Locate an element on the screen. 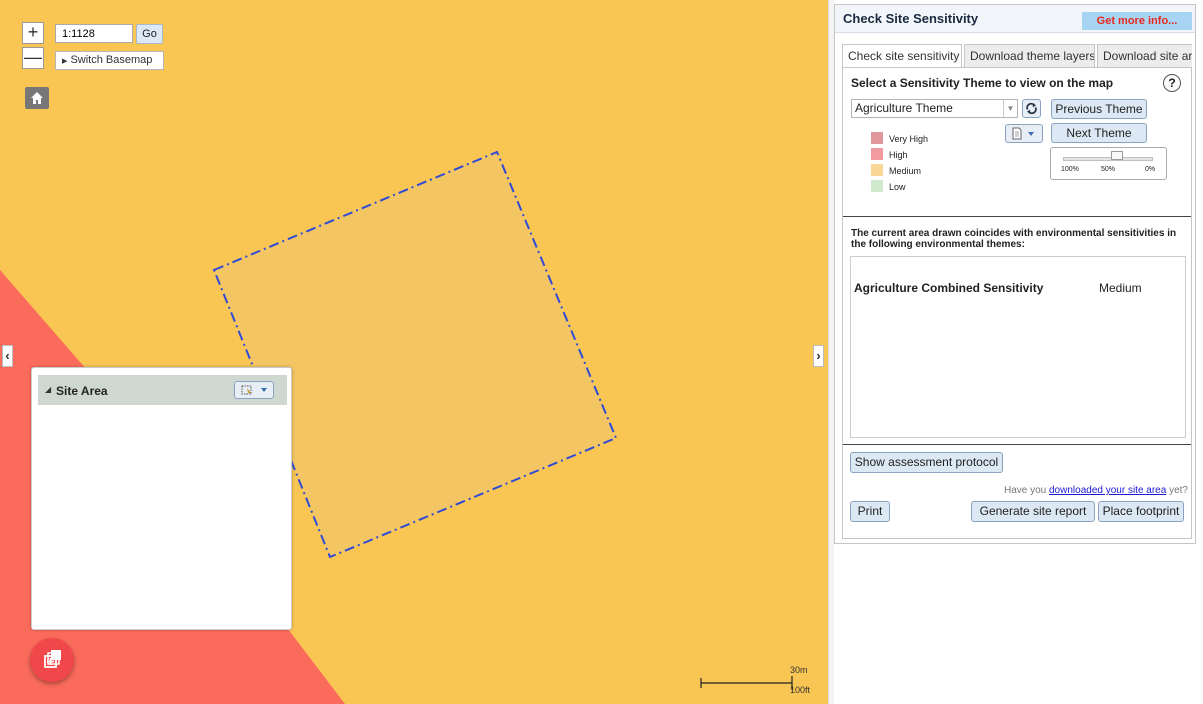 Image resolution: width=1203 pixels, height=704 pixels. collapse-right-toggle: › is located at coordinates (818, 356).